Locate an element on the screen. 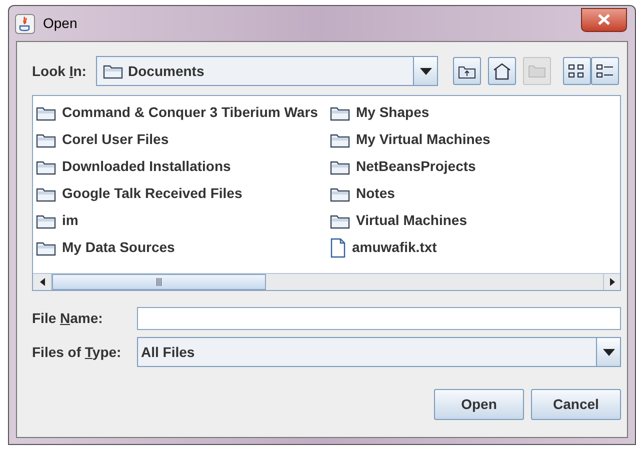 Image resolution: width=636 pixels, height=452 pixels. grip-icon is located at coordinates (159, 282).